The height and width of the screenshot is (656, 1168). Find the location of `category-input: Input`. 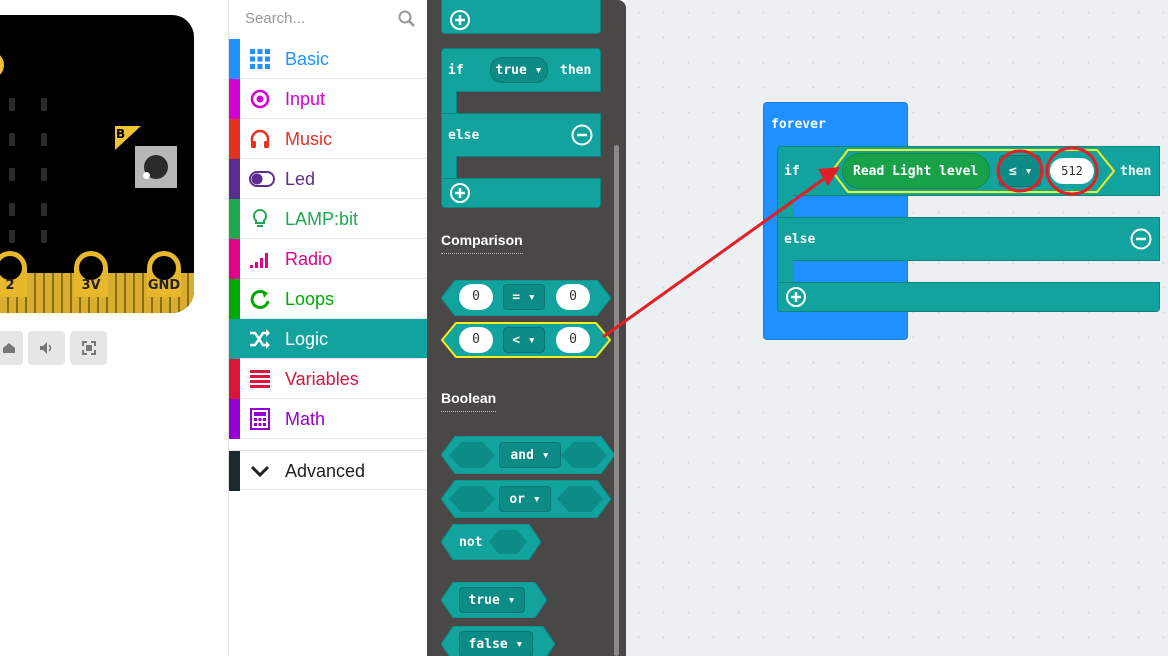

category-input: Input is located at coordinates (328, 99).